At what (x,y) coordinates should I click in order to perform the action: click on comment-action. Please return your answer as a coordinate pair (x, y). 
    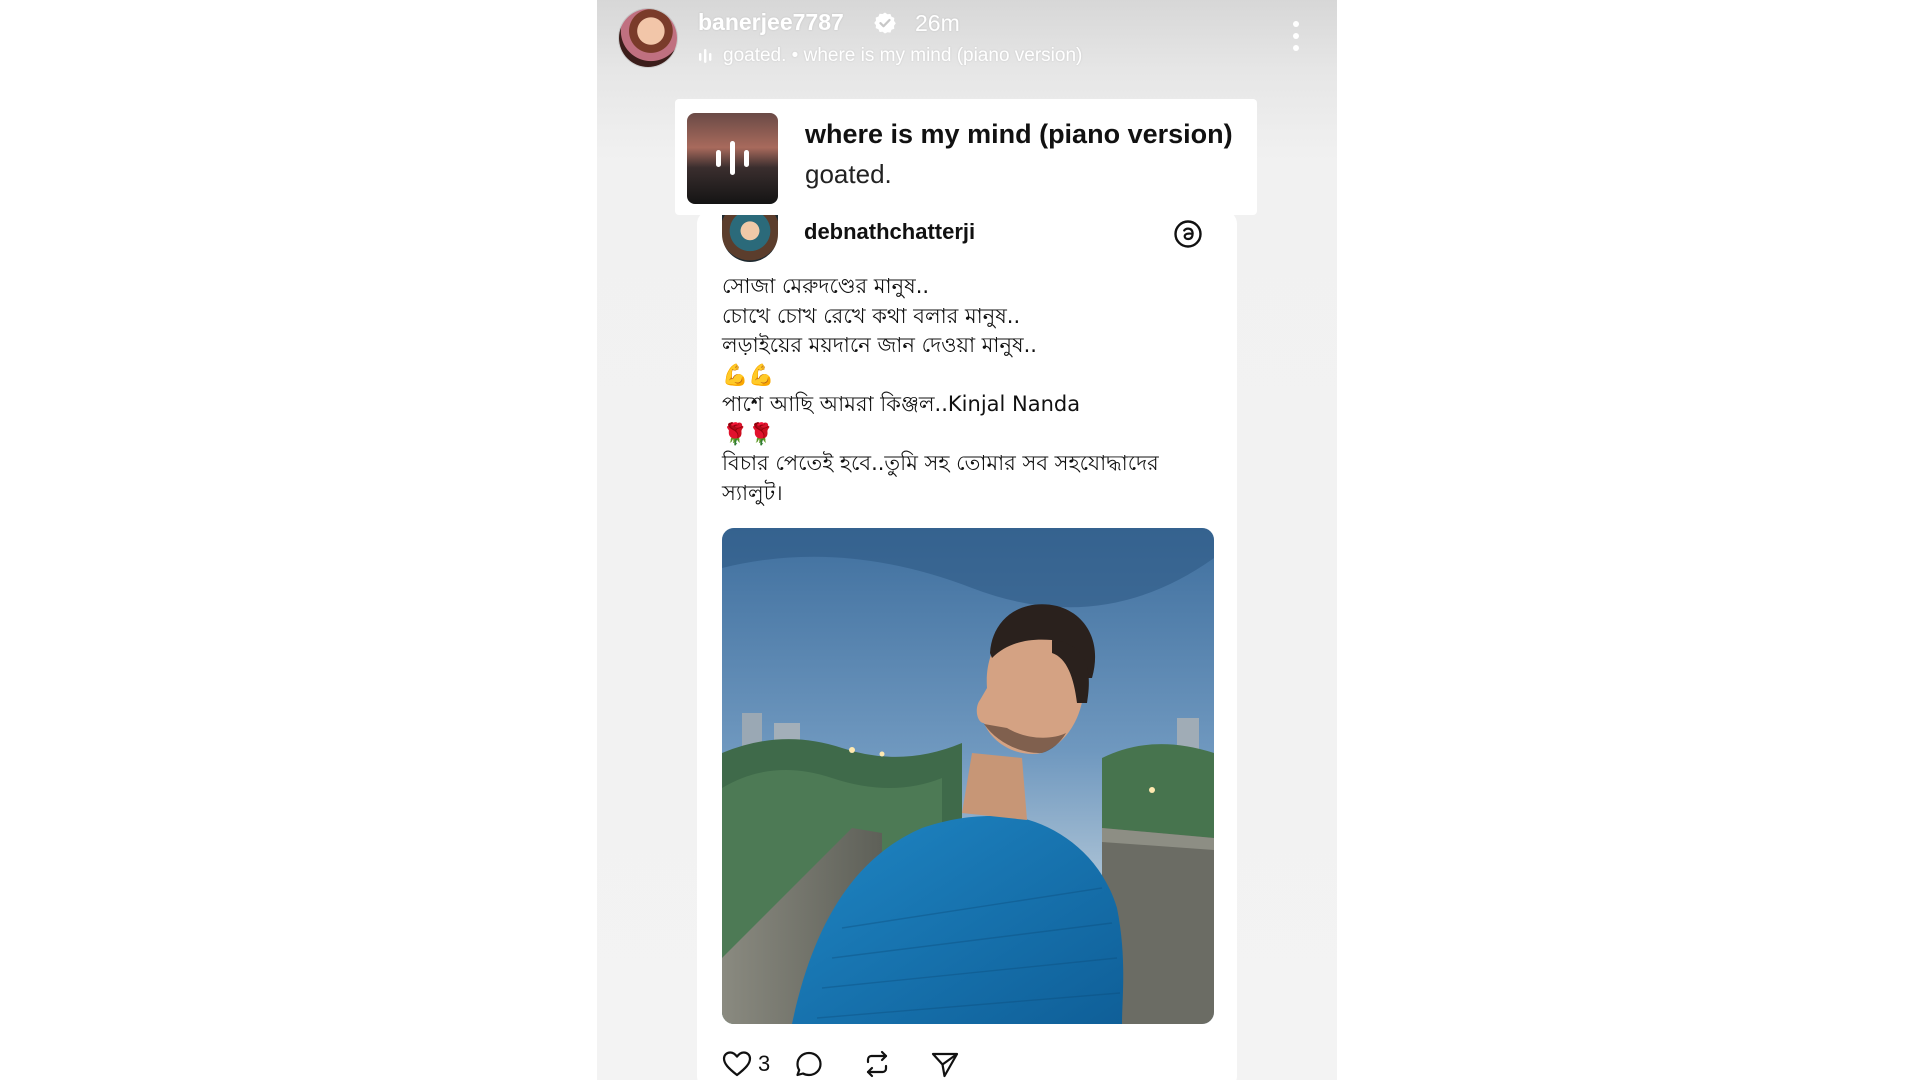
    Looking at the image, I should click on (809, 1064).